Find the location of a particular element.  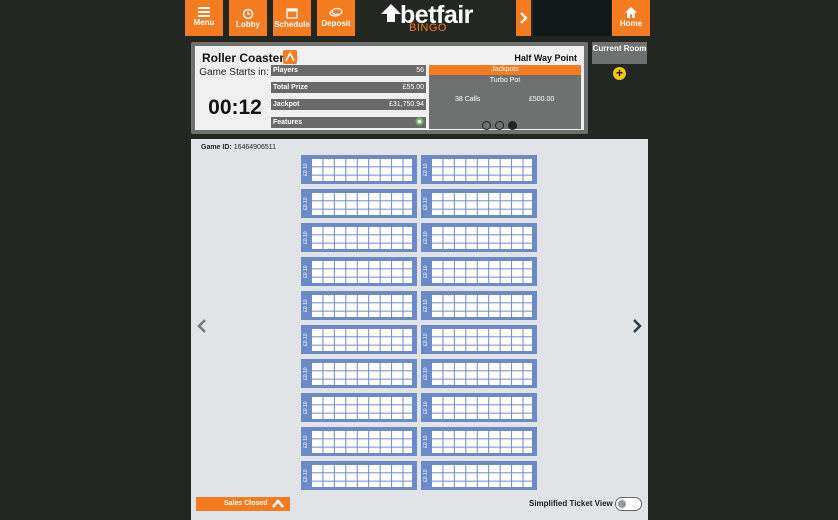

players-label: Players is located at coordinates (285, 70).